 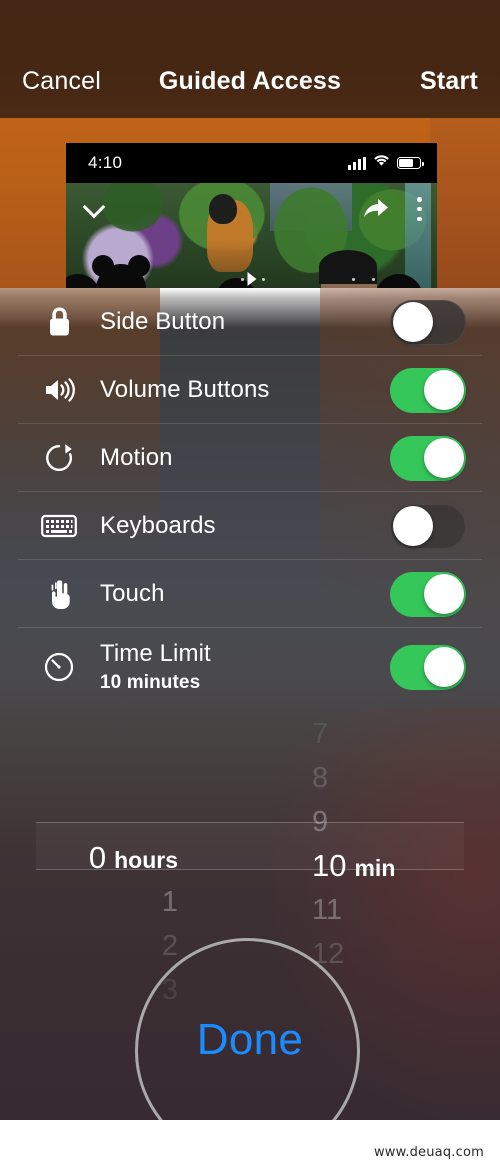 What do you see at coordinates (465, 203) in the screenshot?
I see `app-background-right` at bounding box center [465, 203].